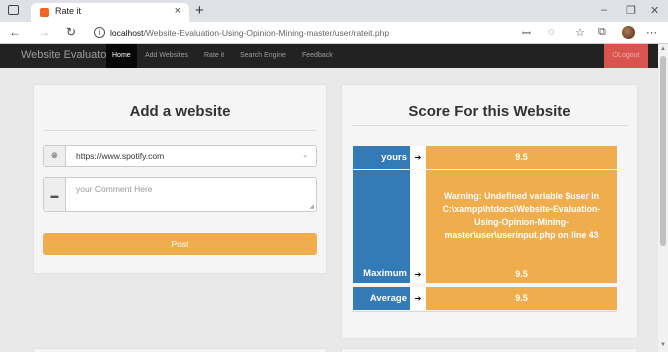 The height and width of the screenshot is (352, 668). What do you see at coordinates (521, 298) in the screenshot?
I see `average-value: 9.5` at bounding box center [521, 298].